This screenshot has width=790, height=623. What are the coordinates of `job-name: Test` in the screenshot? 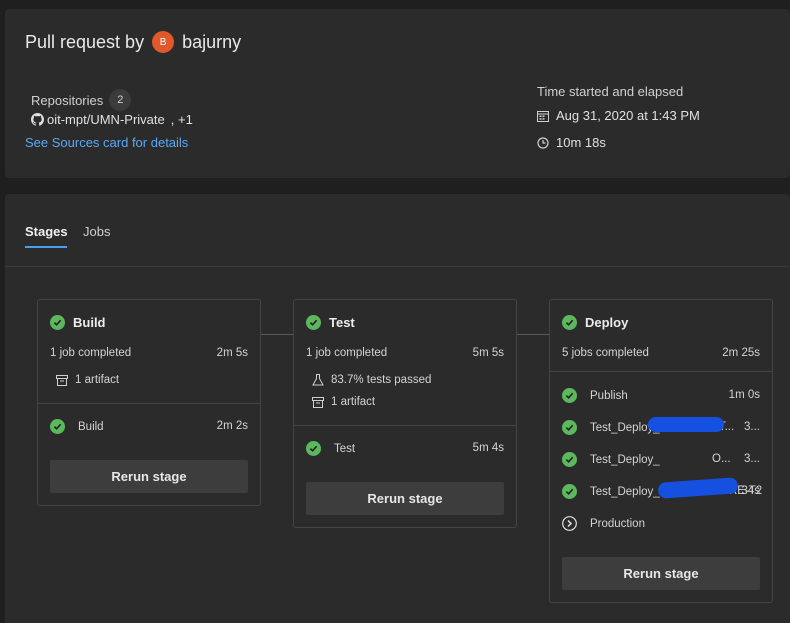 It's located at (345, 448).